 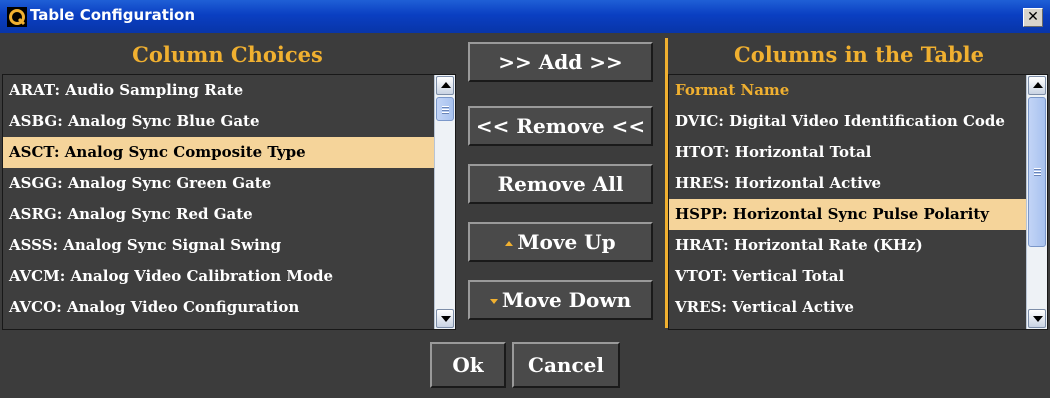 I want to click on add-button: >> Add >>, so click(x=560, y=62).